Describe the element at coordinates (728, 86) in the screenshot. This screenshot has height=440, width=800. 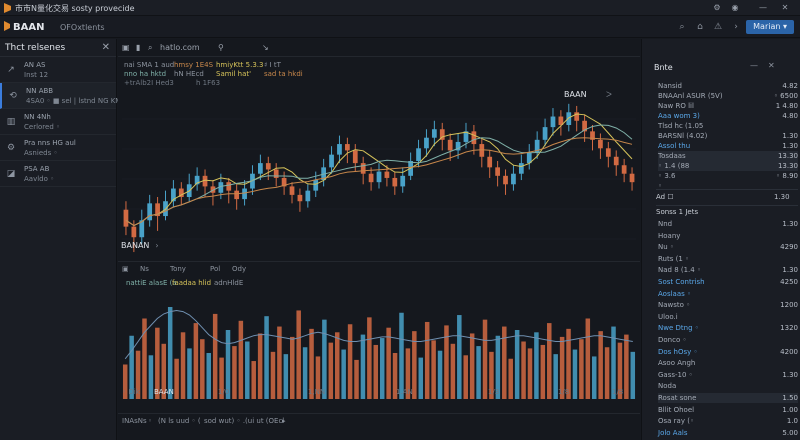
I see `table-row: Nansid 4.82` at that location.